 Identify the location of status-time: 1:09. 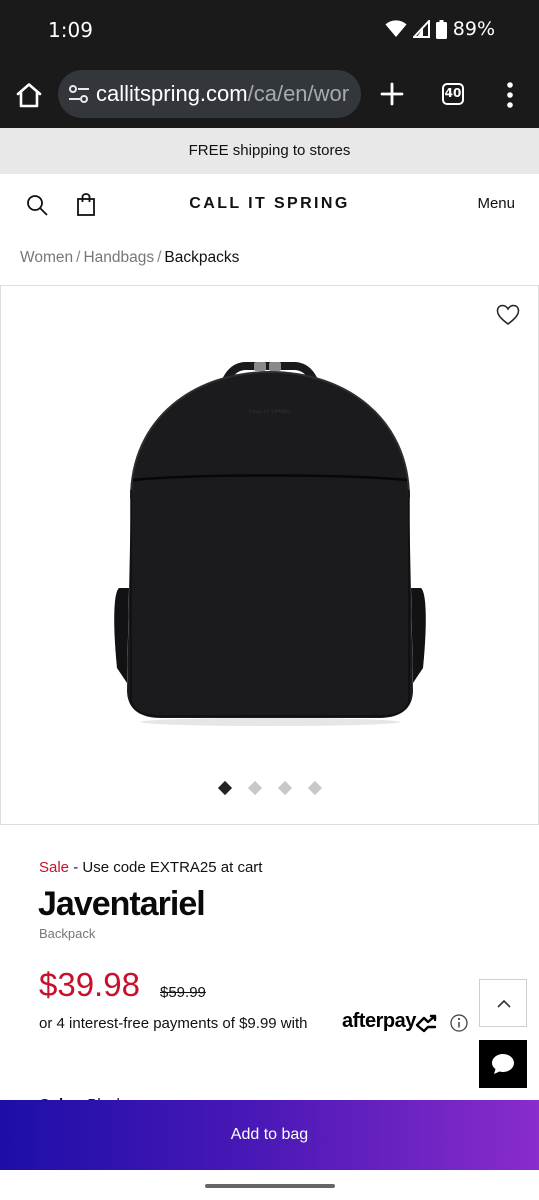
(70, 30).